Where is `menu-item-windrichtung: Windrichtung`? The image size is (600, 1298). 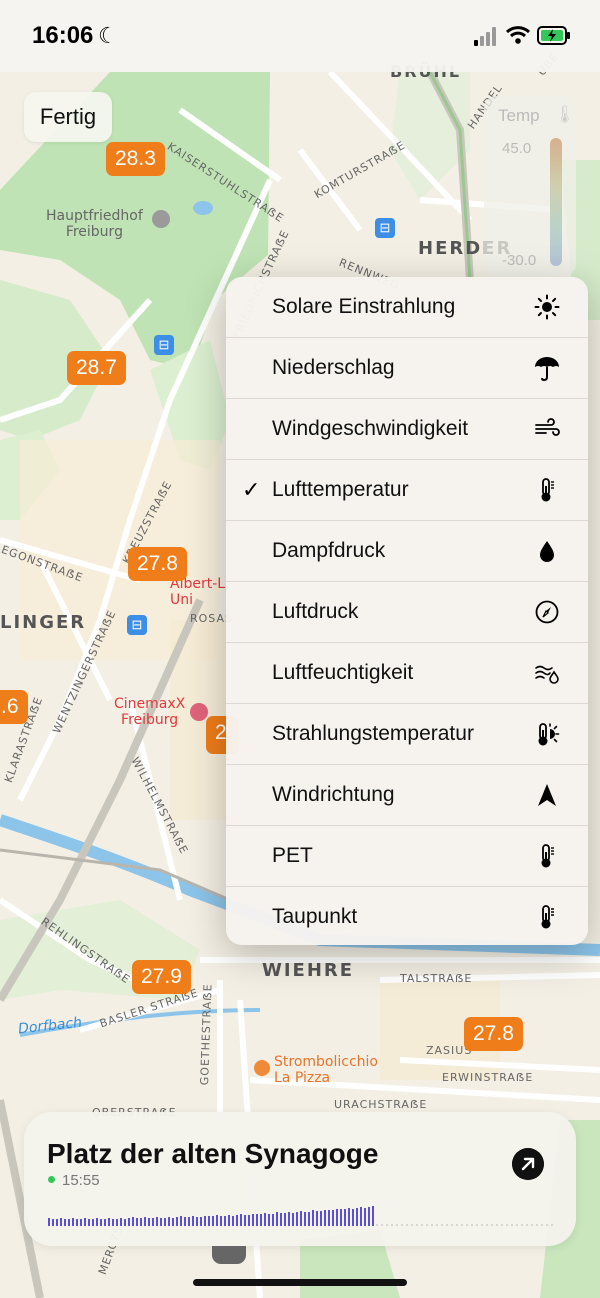
menu-item-windrichtung: Windrichtung is located at coordinates (407, 795).